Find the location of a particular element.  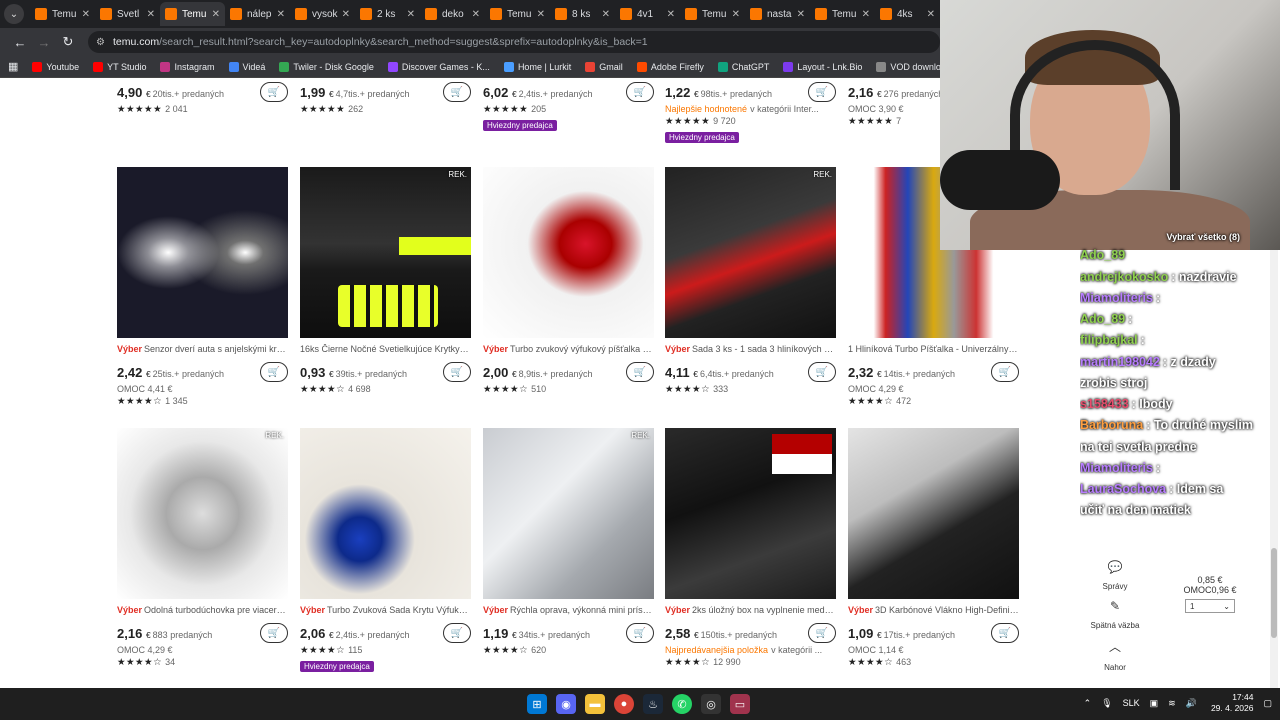

tray-chevron-icon: ⌃ is located at coordinates (1088, 703).